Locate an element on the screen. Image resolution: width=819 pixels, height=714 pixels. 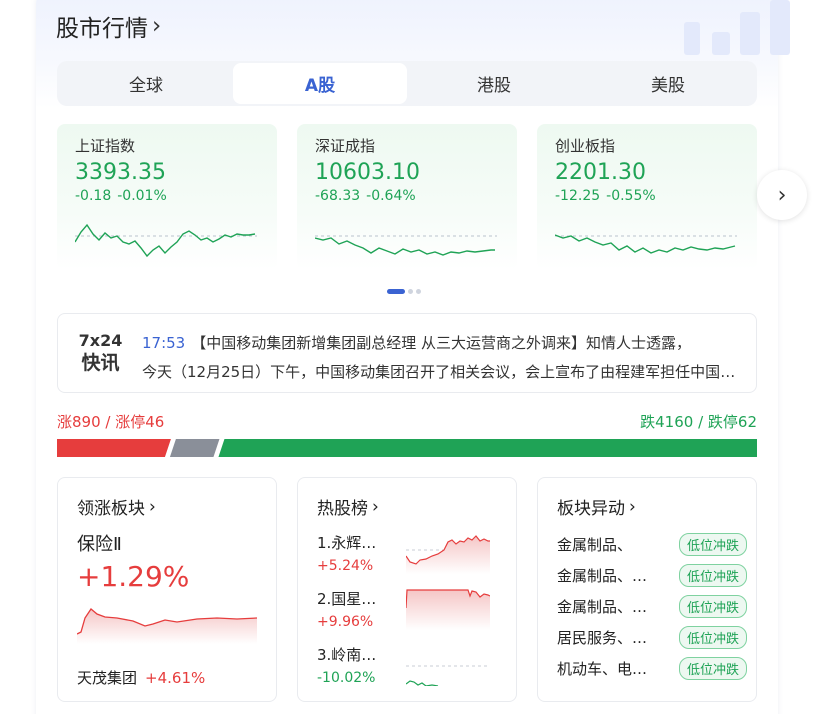
sector-move-row: 金属制品、 低位冲跌 is located at coordinates (652, 544).